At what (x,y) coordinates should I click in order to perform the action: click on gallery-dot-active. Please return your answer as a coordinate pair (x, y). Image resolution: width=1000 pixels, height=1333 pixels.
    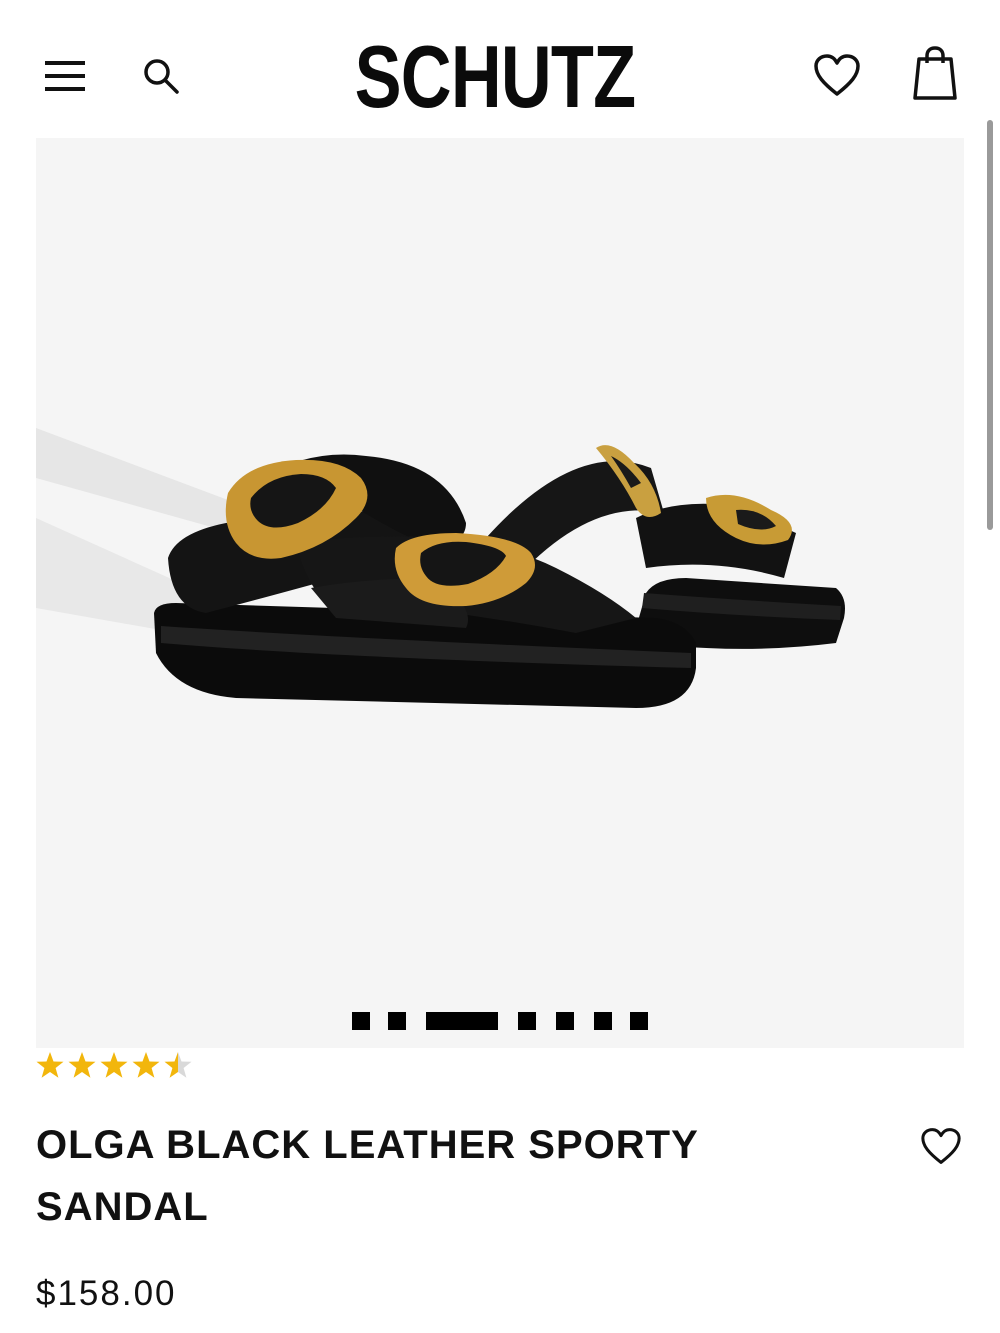
    Looking at the image, I should click on (462, 1021).